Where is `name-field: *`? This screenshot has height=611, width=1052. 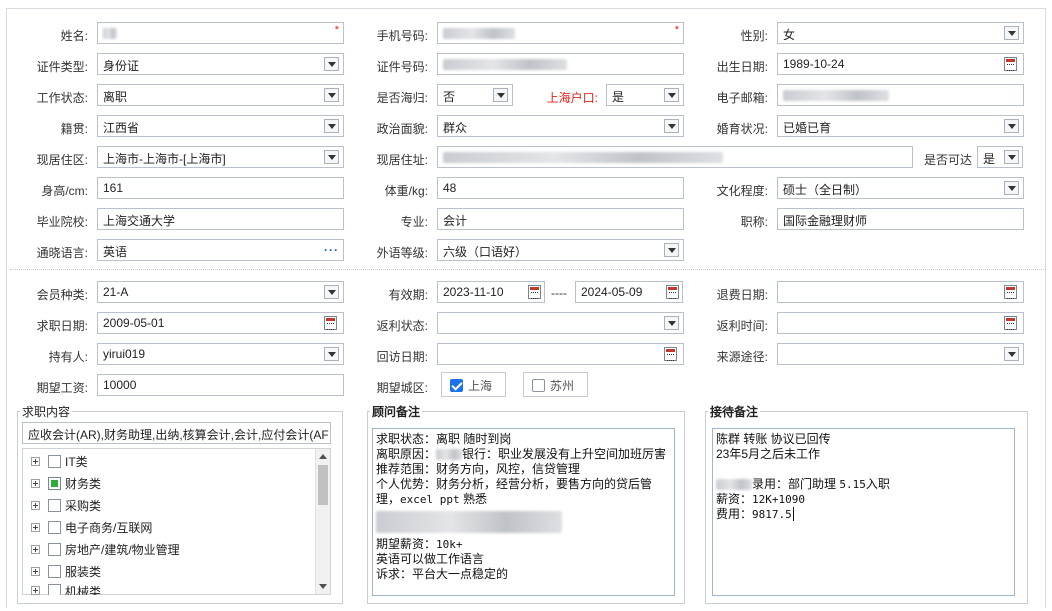
name-field: * is located at coordinates (220, 33).